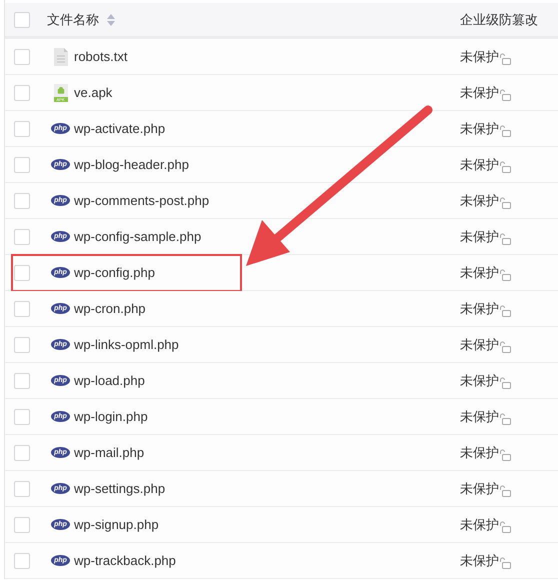 Image resolution: width=558 pixels, height=583 pixels. Describe the element at coordinates (267, 92) in the screenshot. I see `file-name: ve.apk` at that location.